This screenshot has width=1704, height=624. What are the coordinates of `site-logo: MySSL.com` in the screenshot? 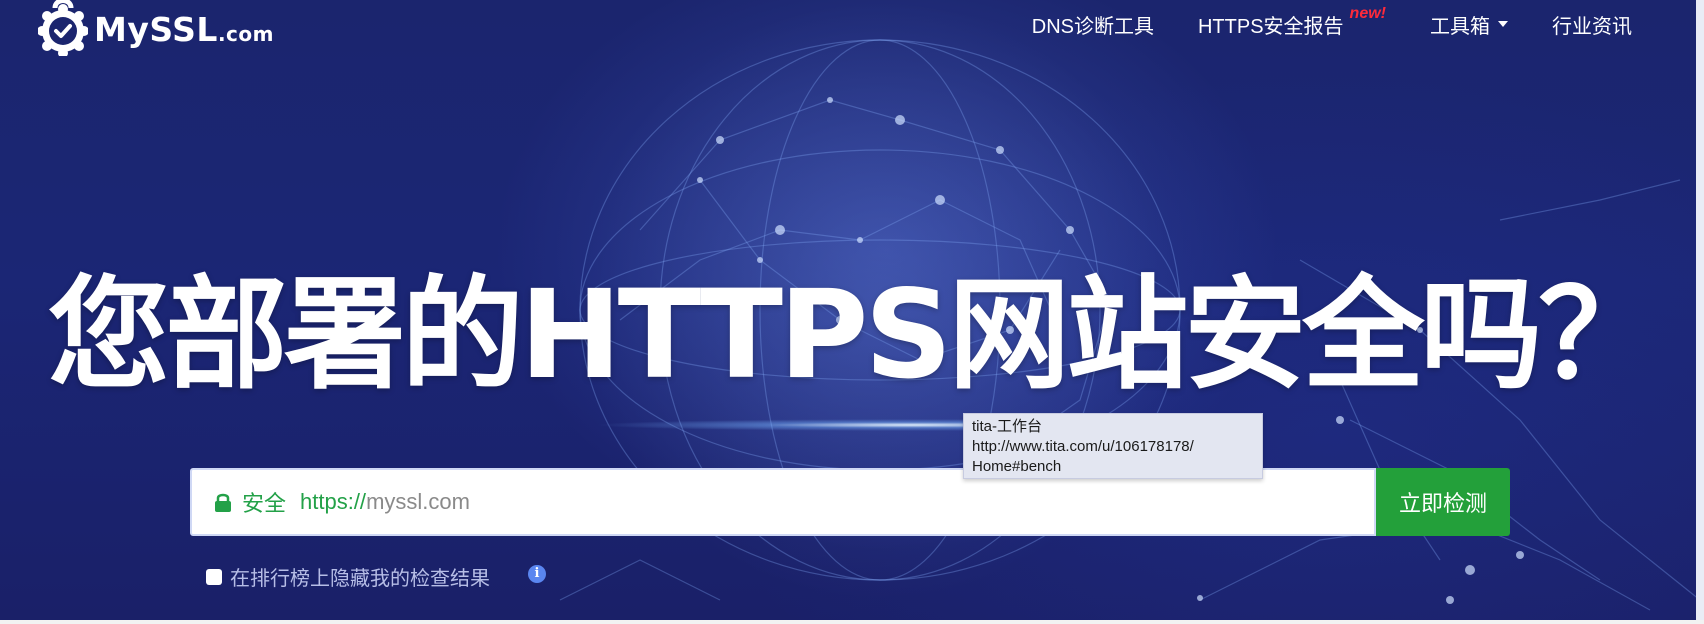 It's located at (155, 29).